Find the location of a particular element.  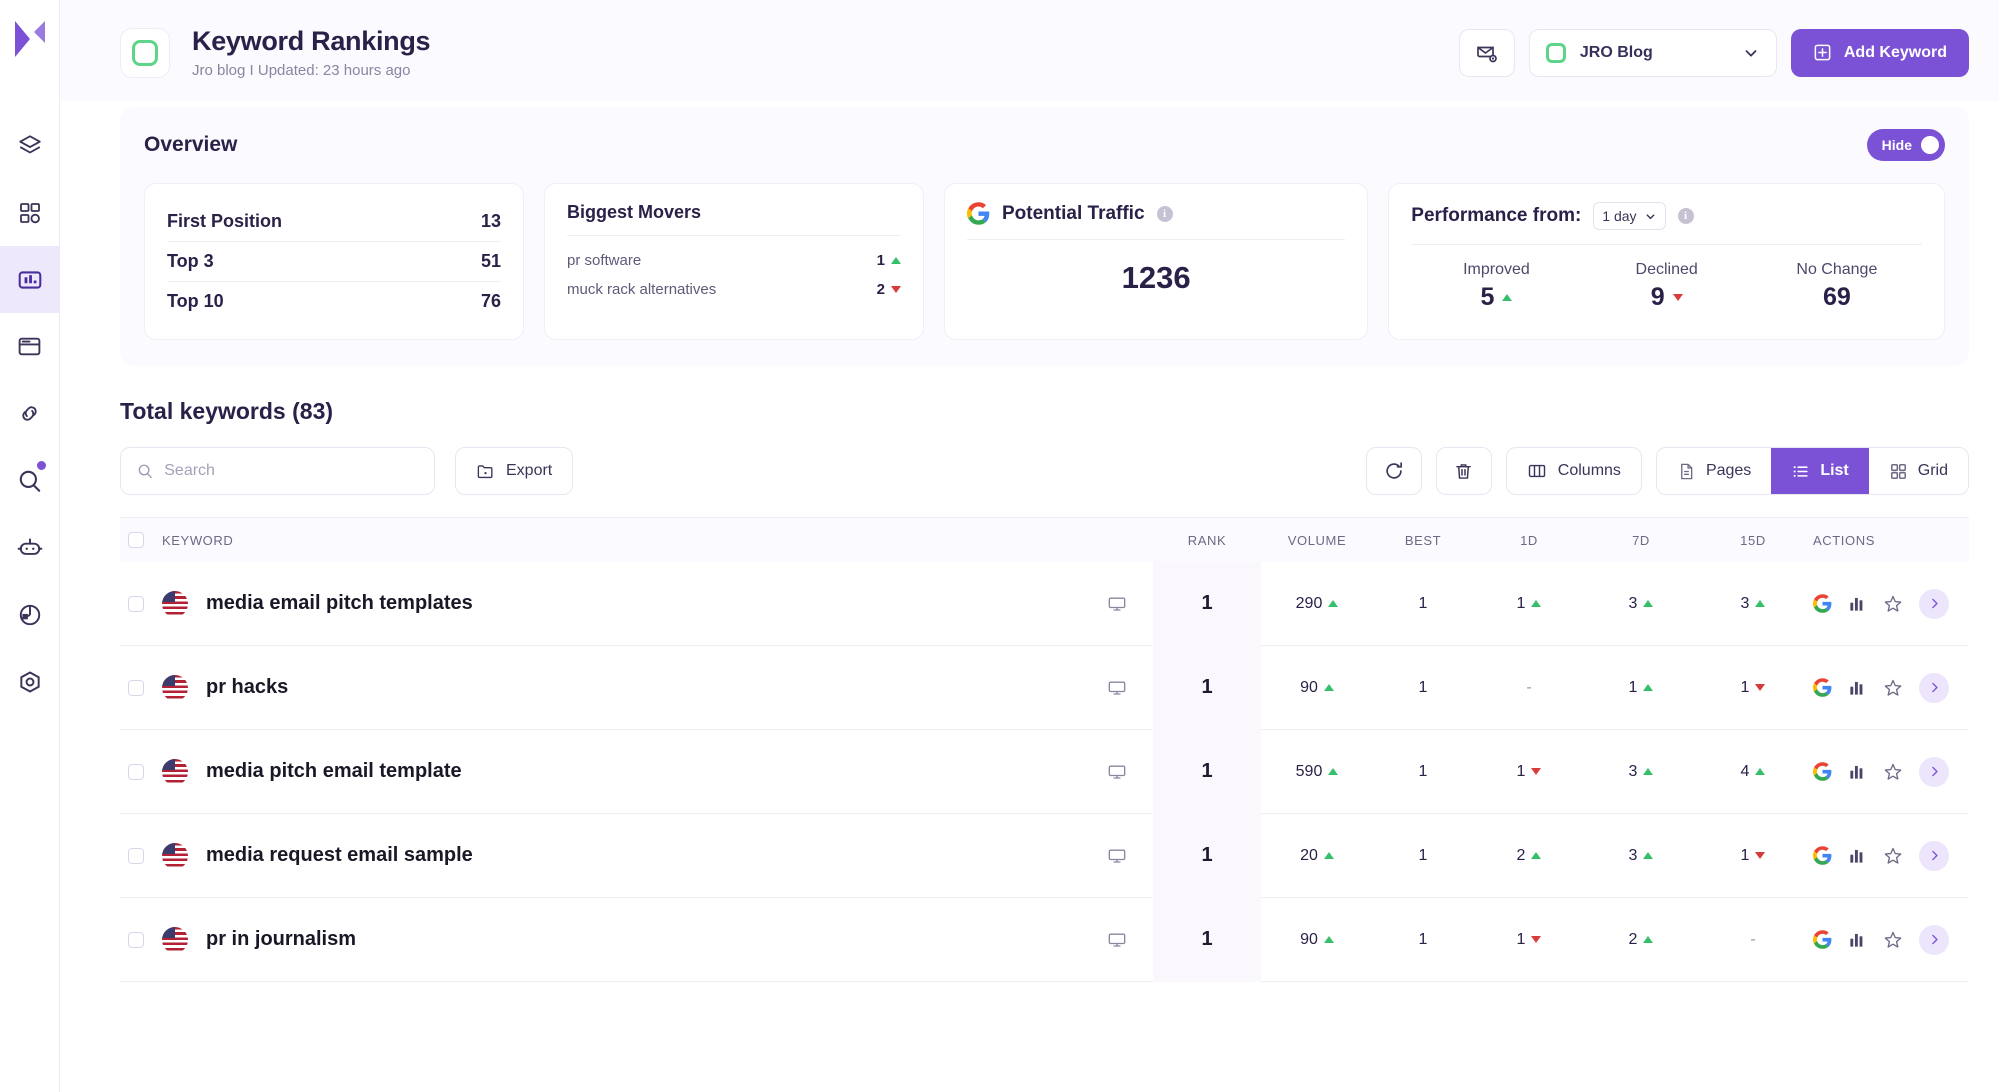

keyword-text: pr in journalism is located at coordinates (281, 939).